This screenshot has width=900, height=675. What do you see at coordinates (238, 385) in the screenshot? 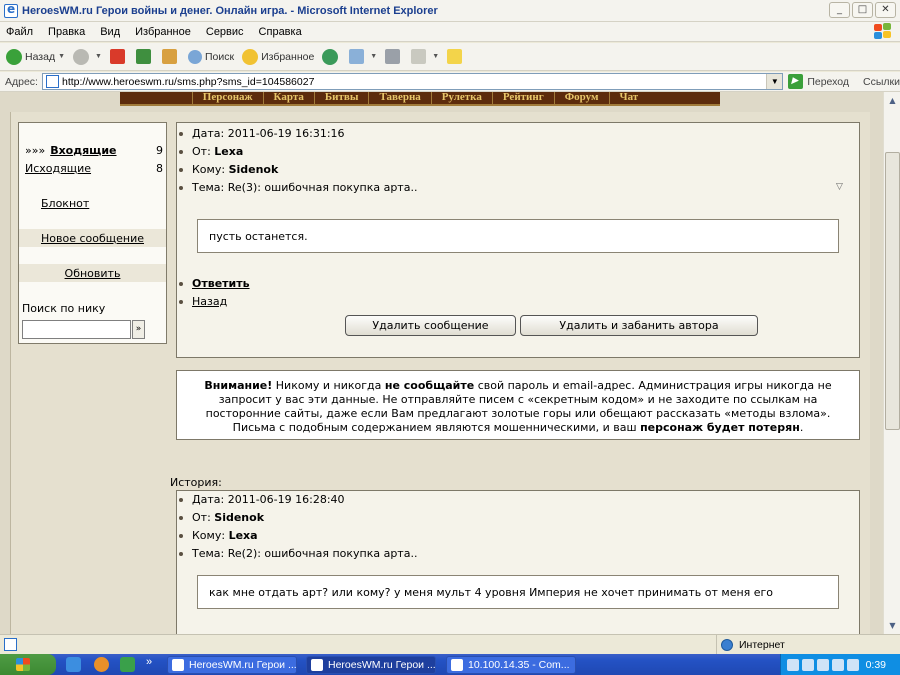
I see `warning-attention: Внимание!` at bounding box center [238, 385].